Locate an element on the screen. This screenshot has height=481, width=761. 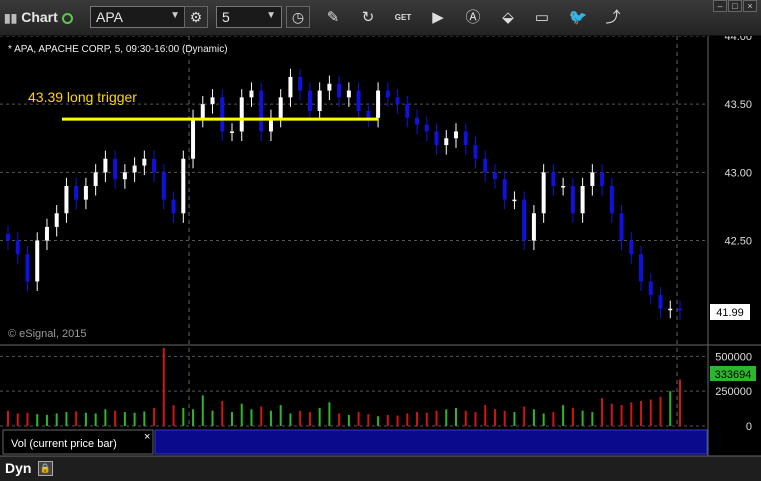
price-tick-label: 44.00 is located at coordinates (738, 39).